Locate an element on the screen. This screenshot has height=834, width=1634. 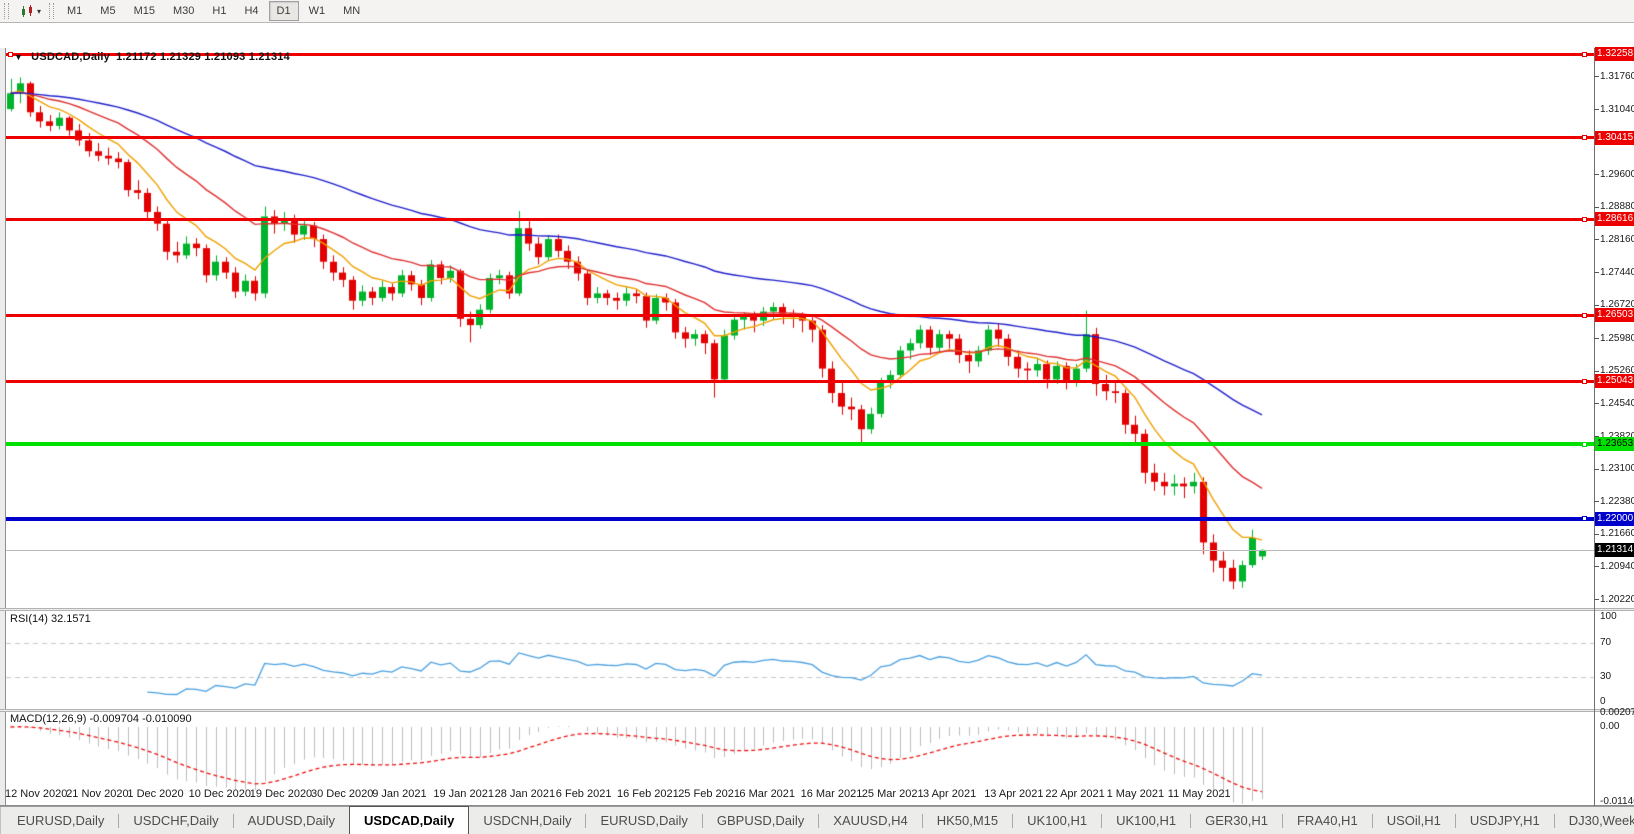
level-price-chip: 1.22000 is located at coordinates (1614, 518).